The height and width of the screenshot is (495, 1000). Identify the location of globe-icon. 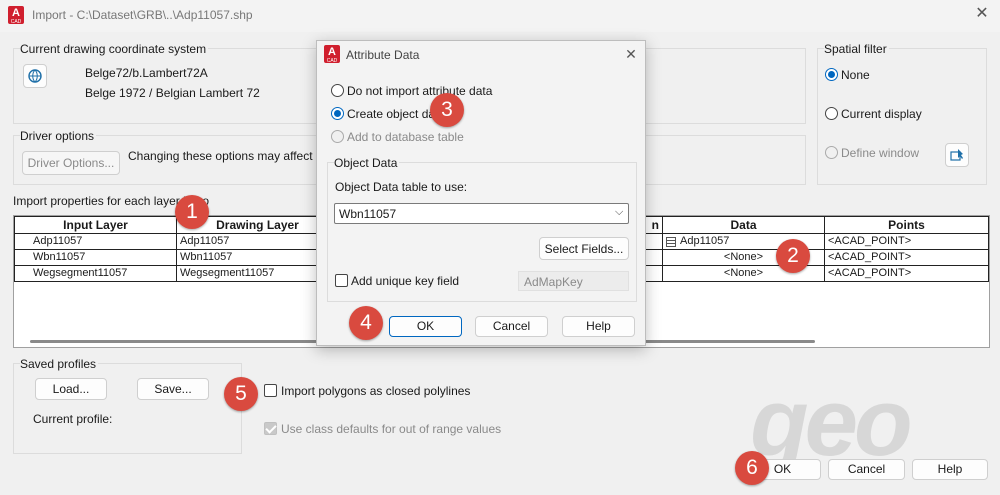
(35, 76).